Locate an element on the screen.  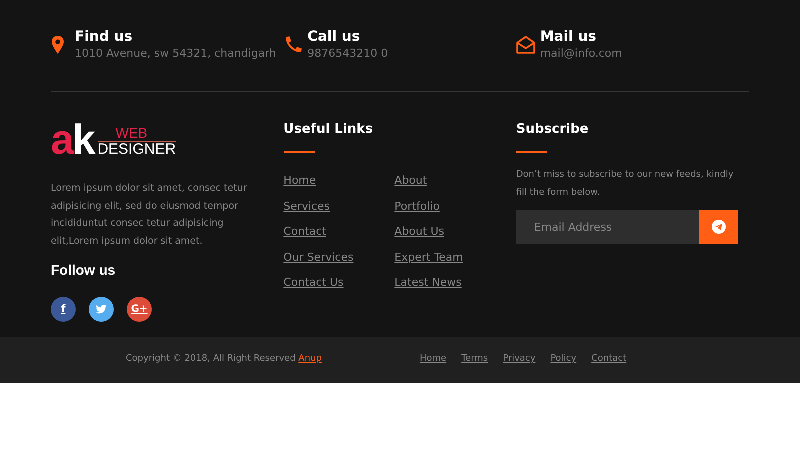
author-link: Anup is located at coordinates (310, 359).